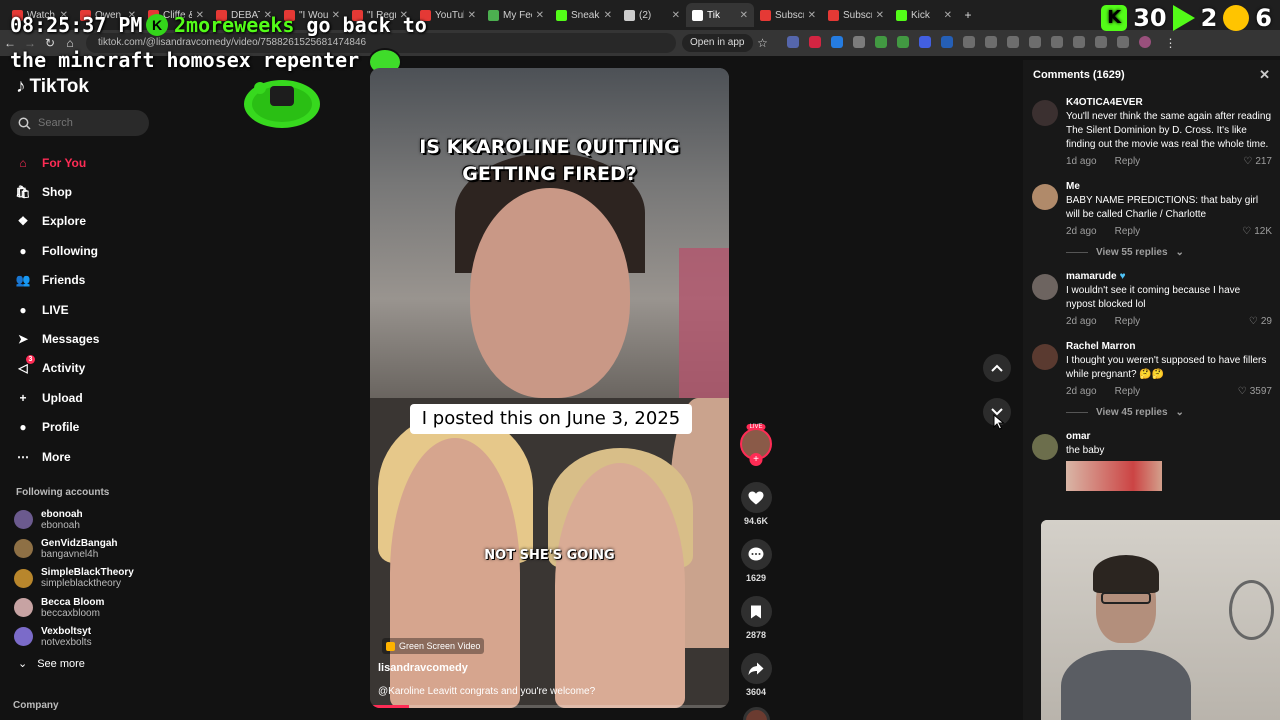  I want to click on video-progress-bar, so click(549, 706).